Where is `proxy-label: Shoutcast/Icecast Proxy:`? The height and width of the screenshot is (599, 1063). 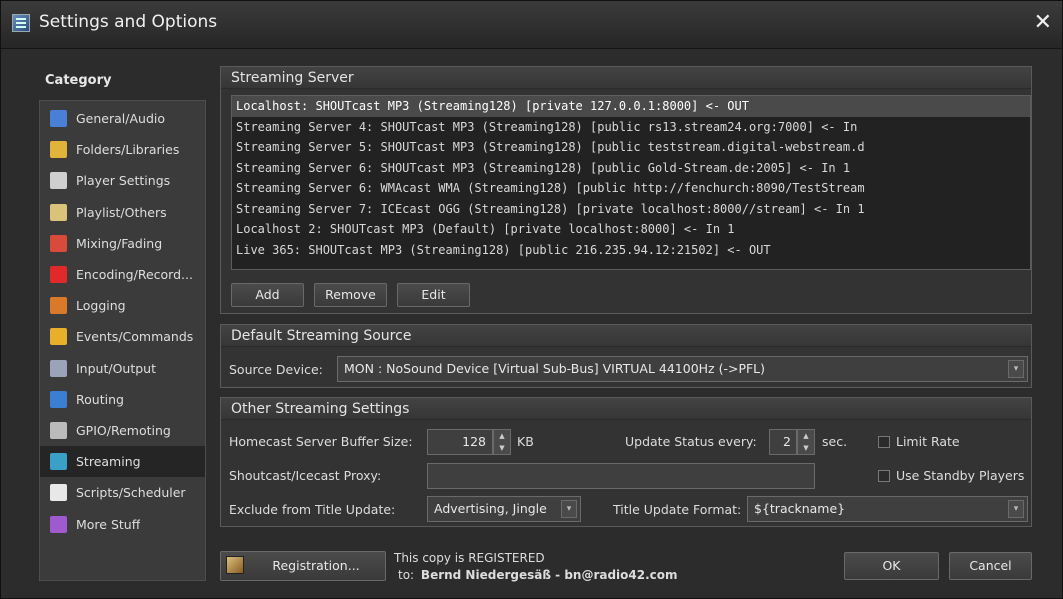
proxy-label: Shoutcast/Icecast Proxy: is located at coordinates (305, 475).